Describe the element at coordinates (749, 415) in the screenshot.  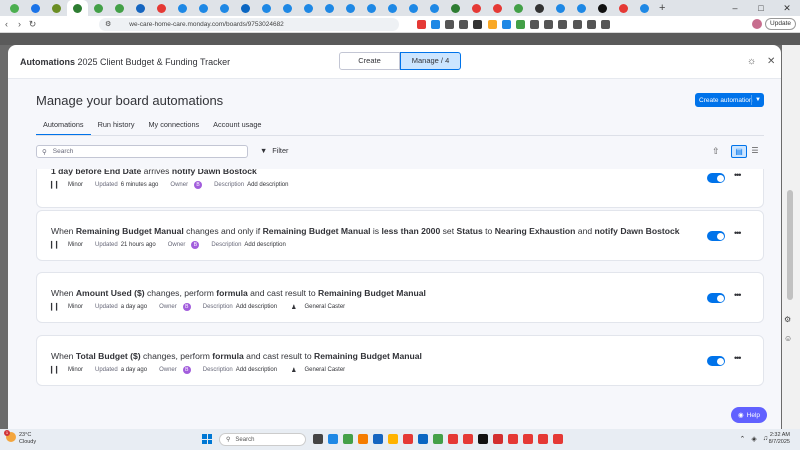
I see `help-button: ◉ Help` at that location.